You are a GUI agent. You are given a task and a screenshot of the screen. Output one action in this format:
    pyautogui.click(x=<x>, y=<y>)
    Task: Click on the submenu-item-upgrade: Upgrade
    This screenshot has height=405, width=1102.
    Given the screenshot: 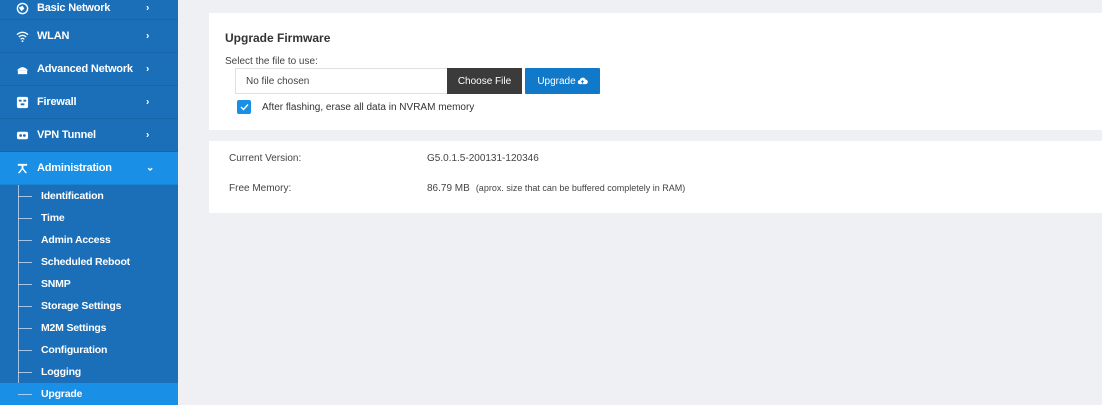 What is the action you would take?
    pyautogui.click(x=89, y=394)
    